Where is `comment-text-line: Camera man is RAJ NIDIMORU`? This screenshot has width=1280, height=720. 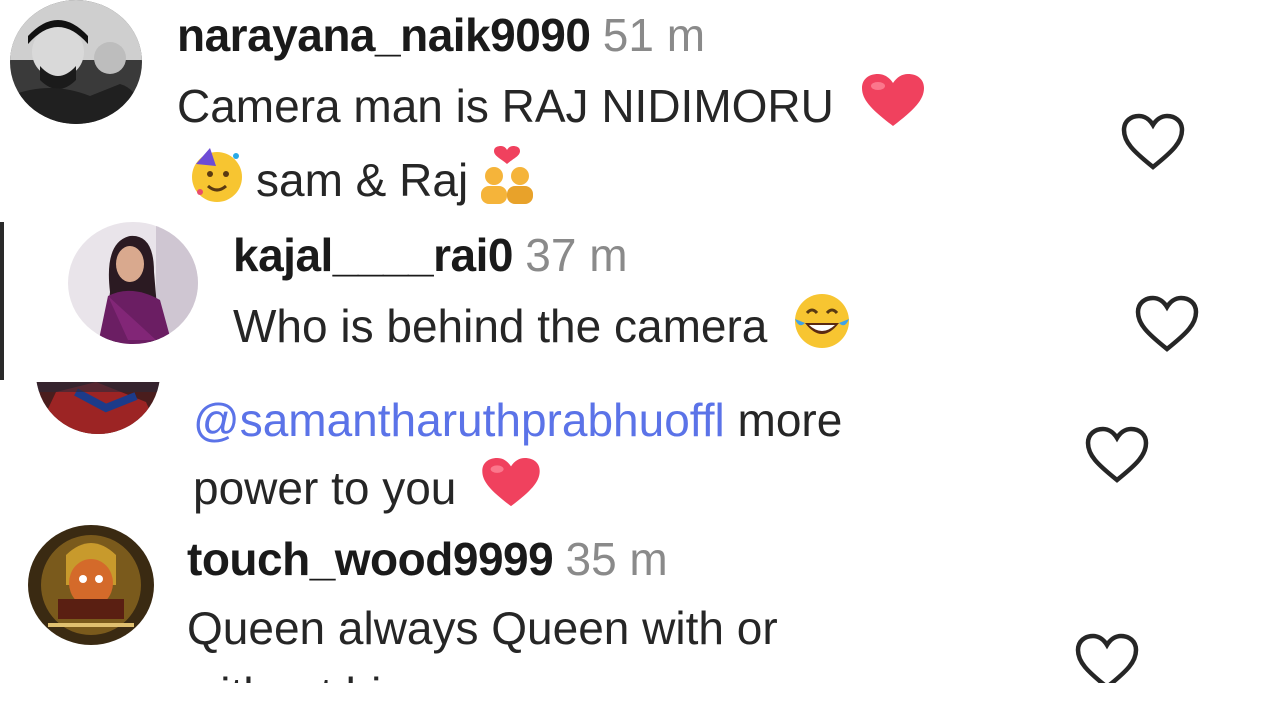
comment-text-line: Camera man is RAJ NIDIMORU is located at coordinates (505, 106).